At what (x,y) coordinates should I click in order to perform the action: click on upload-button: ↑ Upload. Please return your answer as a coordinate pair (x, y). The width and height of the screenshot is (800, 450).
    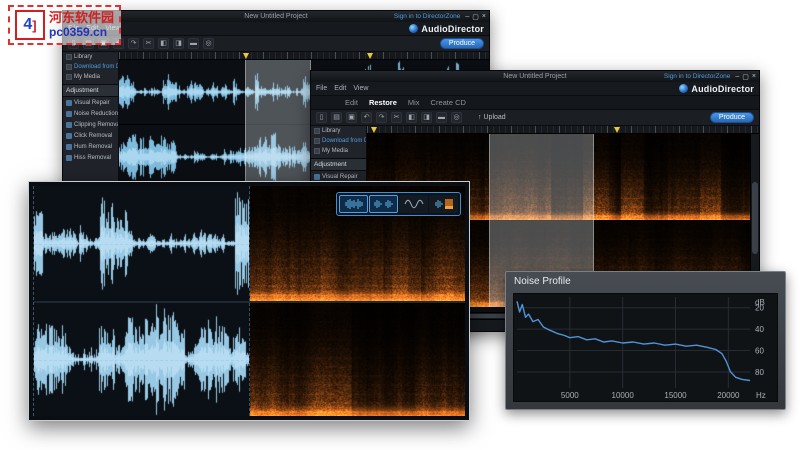
    Looking at the image, I should click on (492, 117).